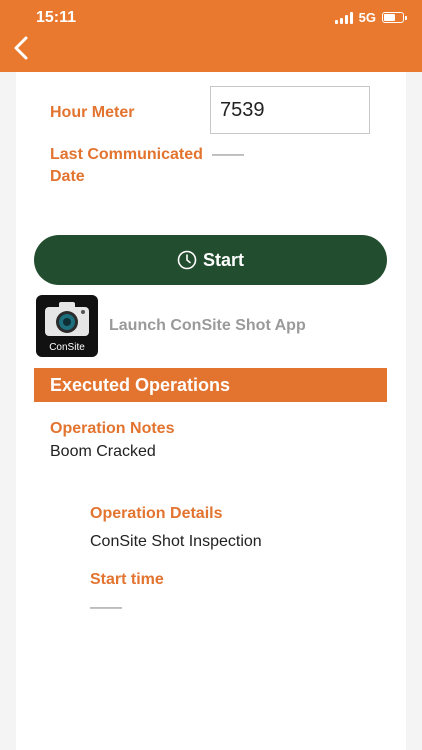 This screenshot has height=750, width=422. I want to click on signal-icon, so click(343, 17).